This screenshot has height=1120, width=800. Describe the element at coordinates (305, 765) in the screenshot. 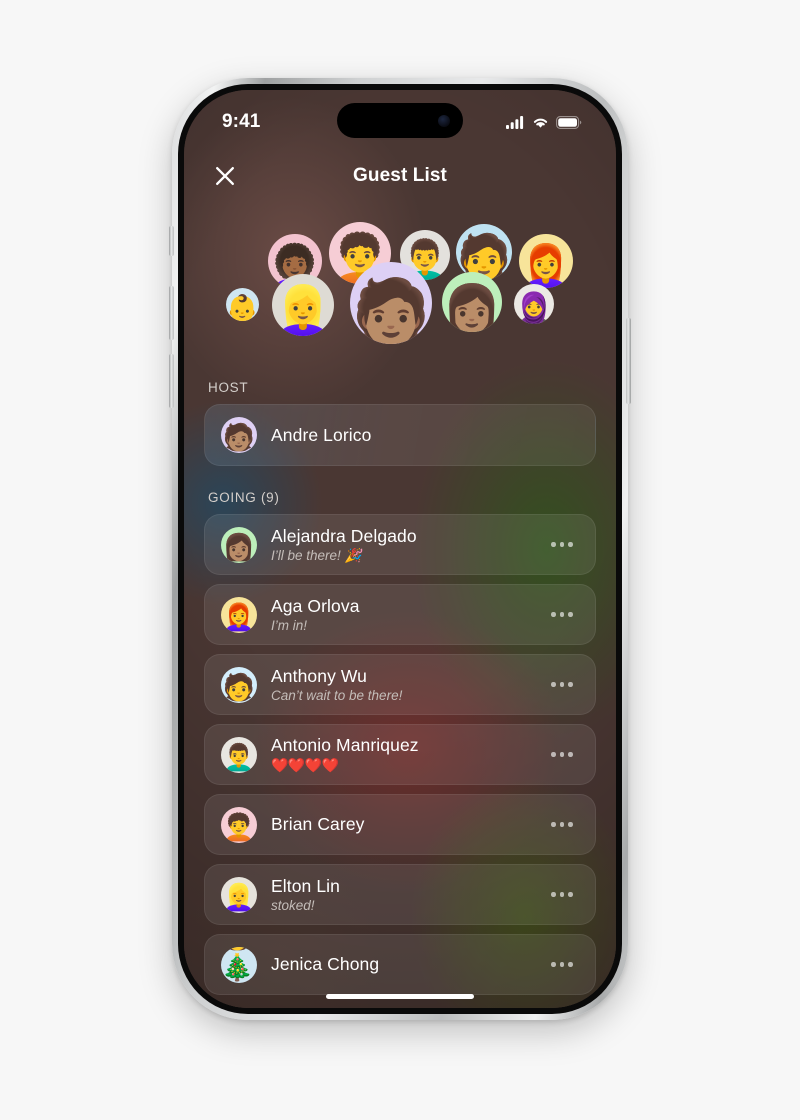

I see `guest-note: ❤️❤️❤️❤️` at that location.